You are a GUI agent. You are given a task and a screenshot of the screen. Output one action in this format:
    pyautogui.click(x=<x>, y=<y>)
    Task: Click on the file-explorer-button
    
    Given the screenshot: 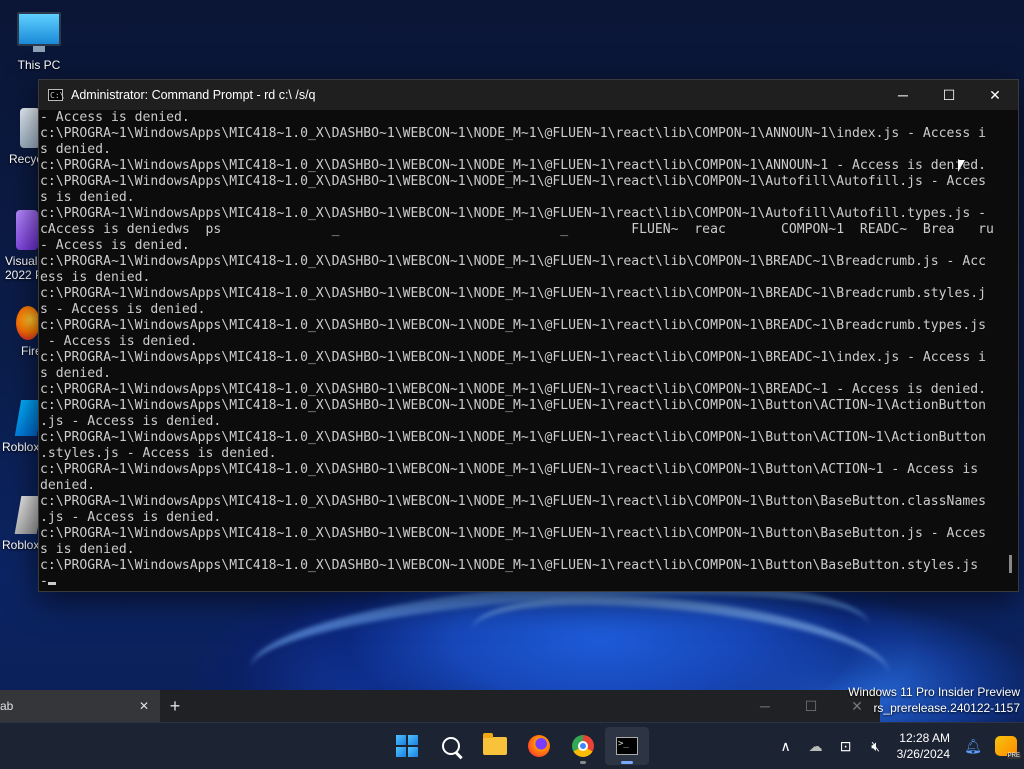 What is the action you would take?
    pyautogui.click(x=495, y=746)
    